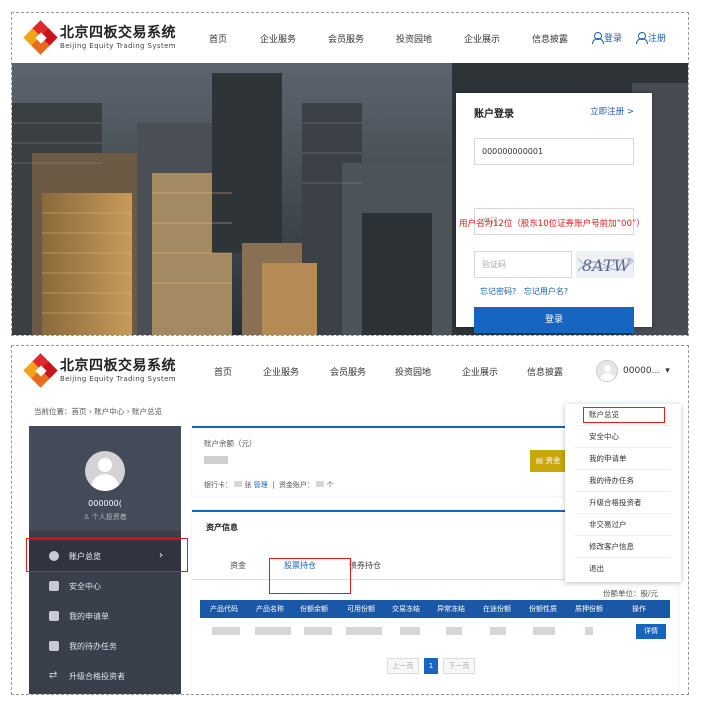 The height and width of the screenshot is (706, 703). Describe the element at coordinates (552, 224) in the screenshot. I see `username-format-hint: 用户名为12位（股东10位证券账户号前加“00”）` at that location.